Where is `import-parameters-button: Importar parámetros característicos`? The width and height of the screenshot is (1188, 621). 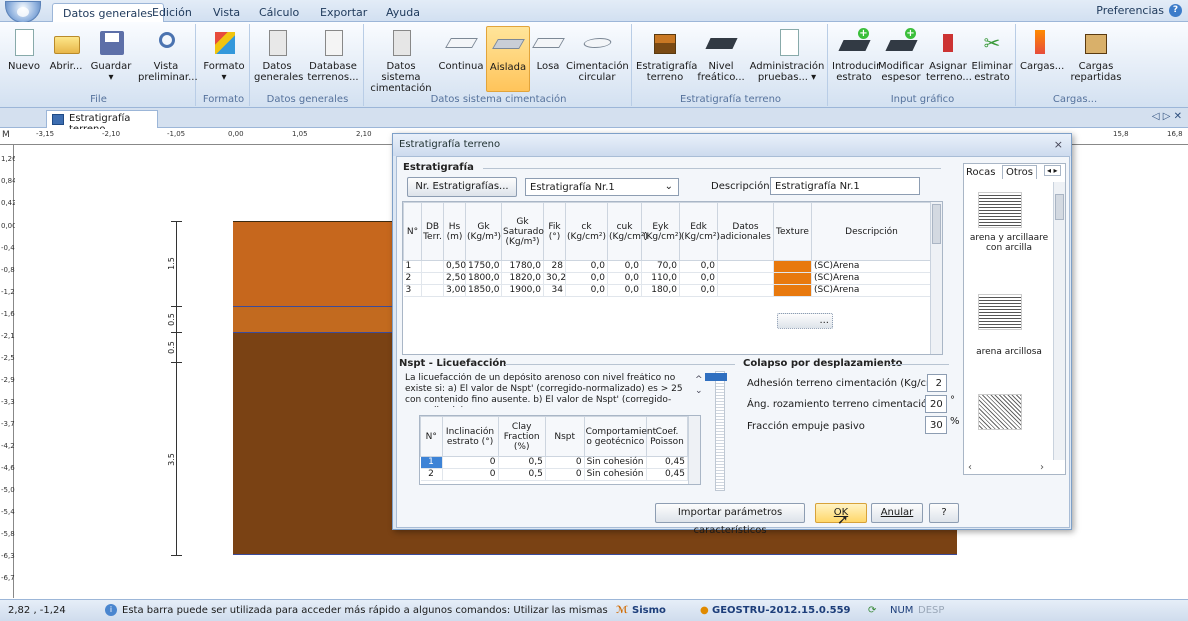 import-parameters-button: Importar parámetros característicos is located at coordinates (730, 519).